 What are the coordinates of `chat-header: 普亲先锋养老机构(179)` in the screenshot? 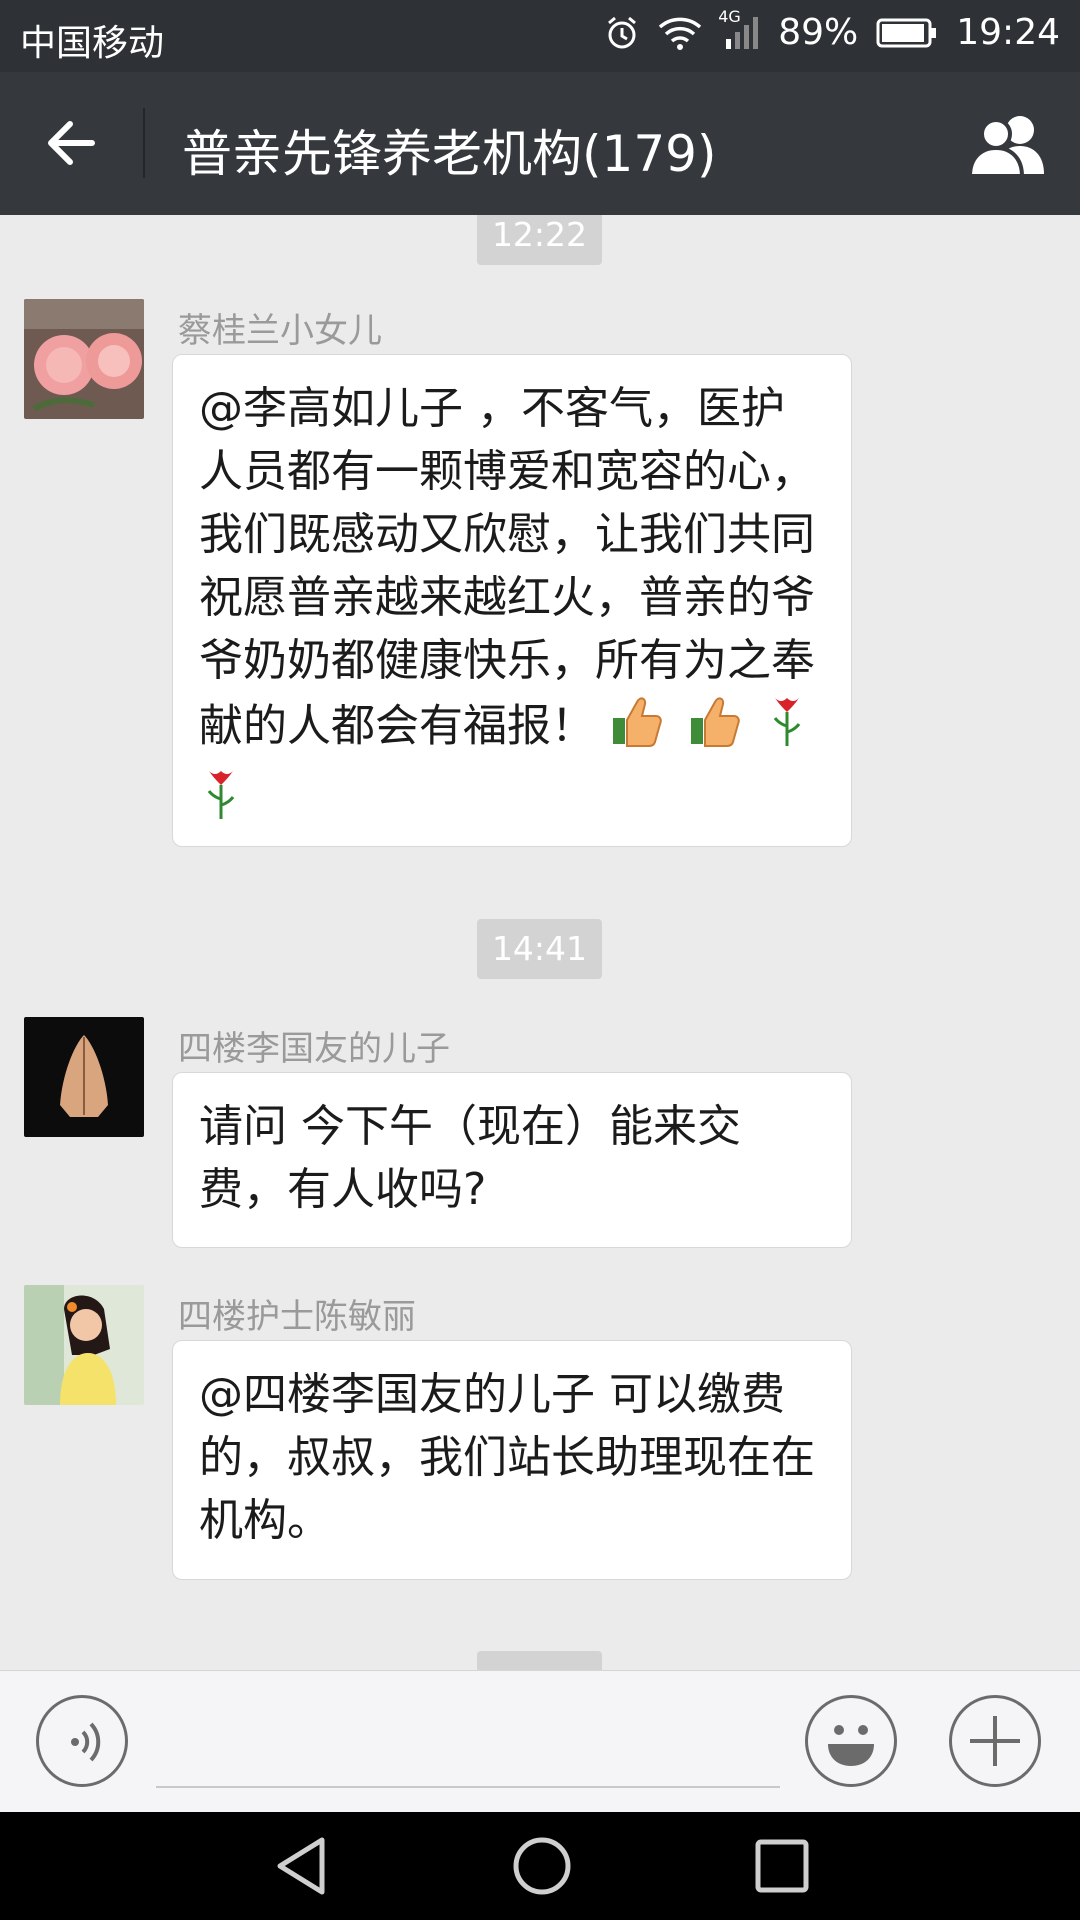 It's located at (540, 143).